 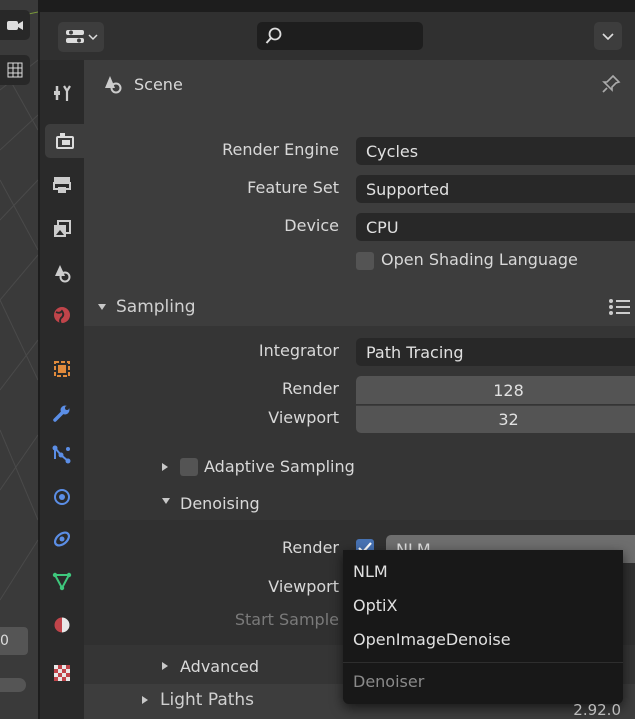 I want to click on tab-view-layer, so click(x=62, y=229).